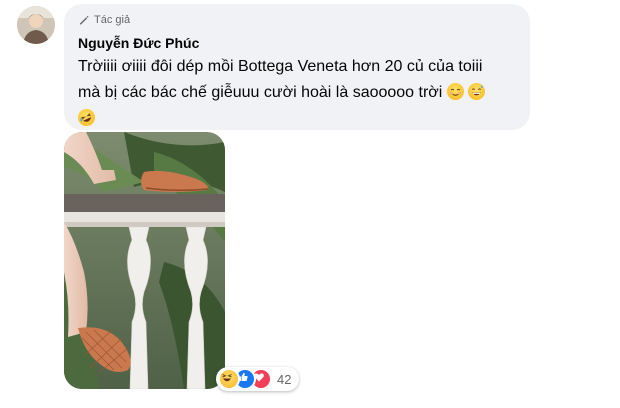 The height and width of the screenshot is (408, 620). What do you see at coordinates (86, 117) in the screenshot?
I see `rofl-emoji` at bounding box center [86, 117].